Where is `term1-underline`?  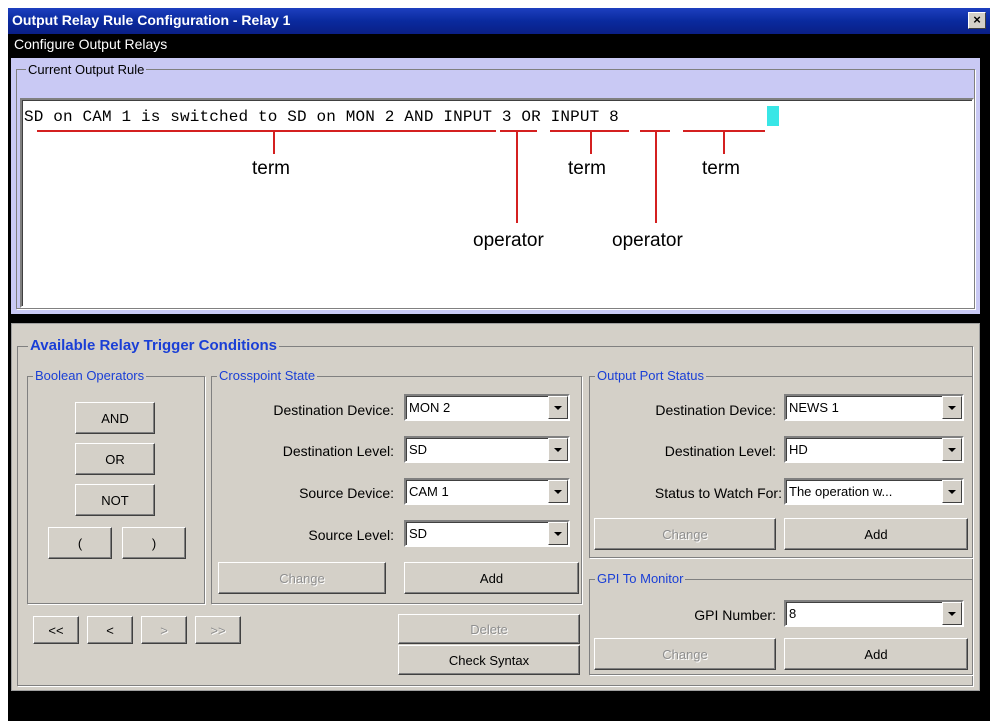 term1-underline is located at coordinates (266, 131).